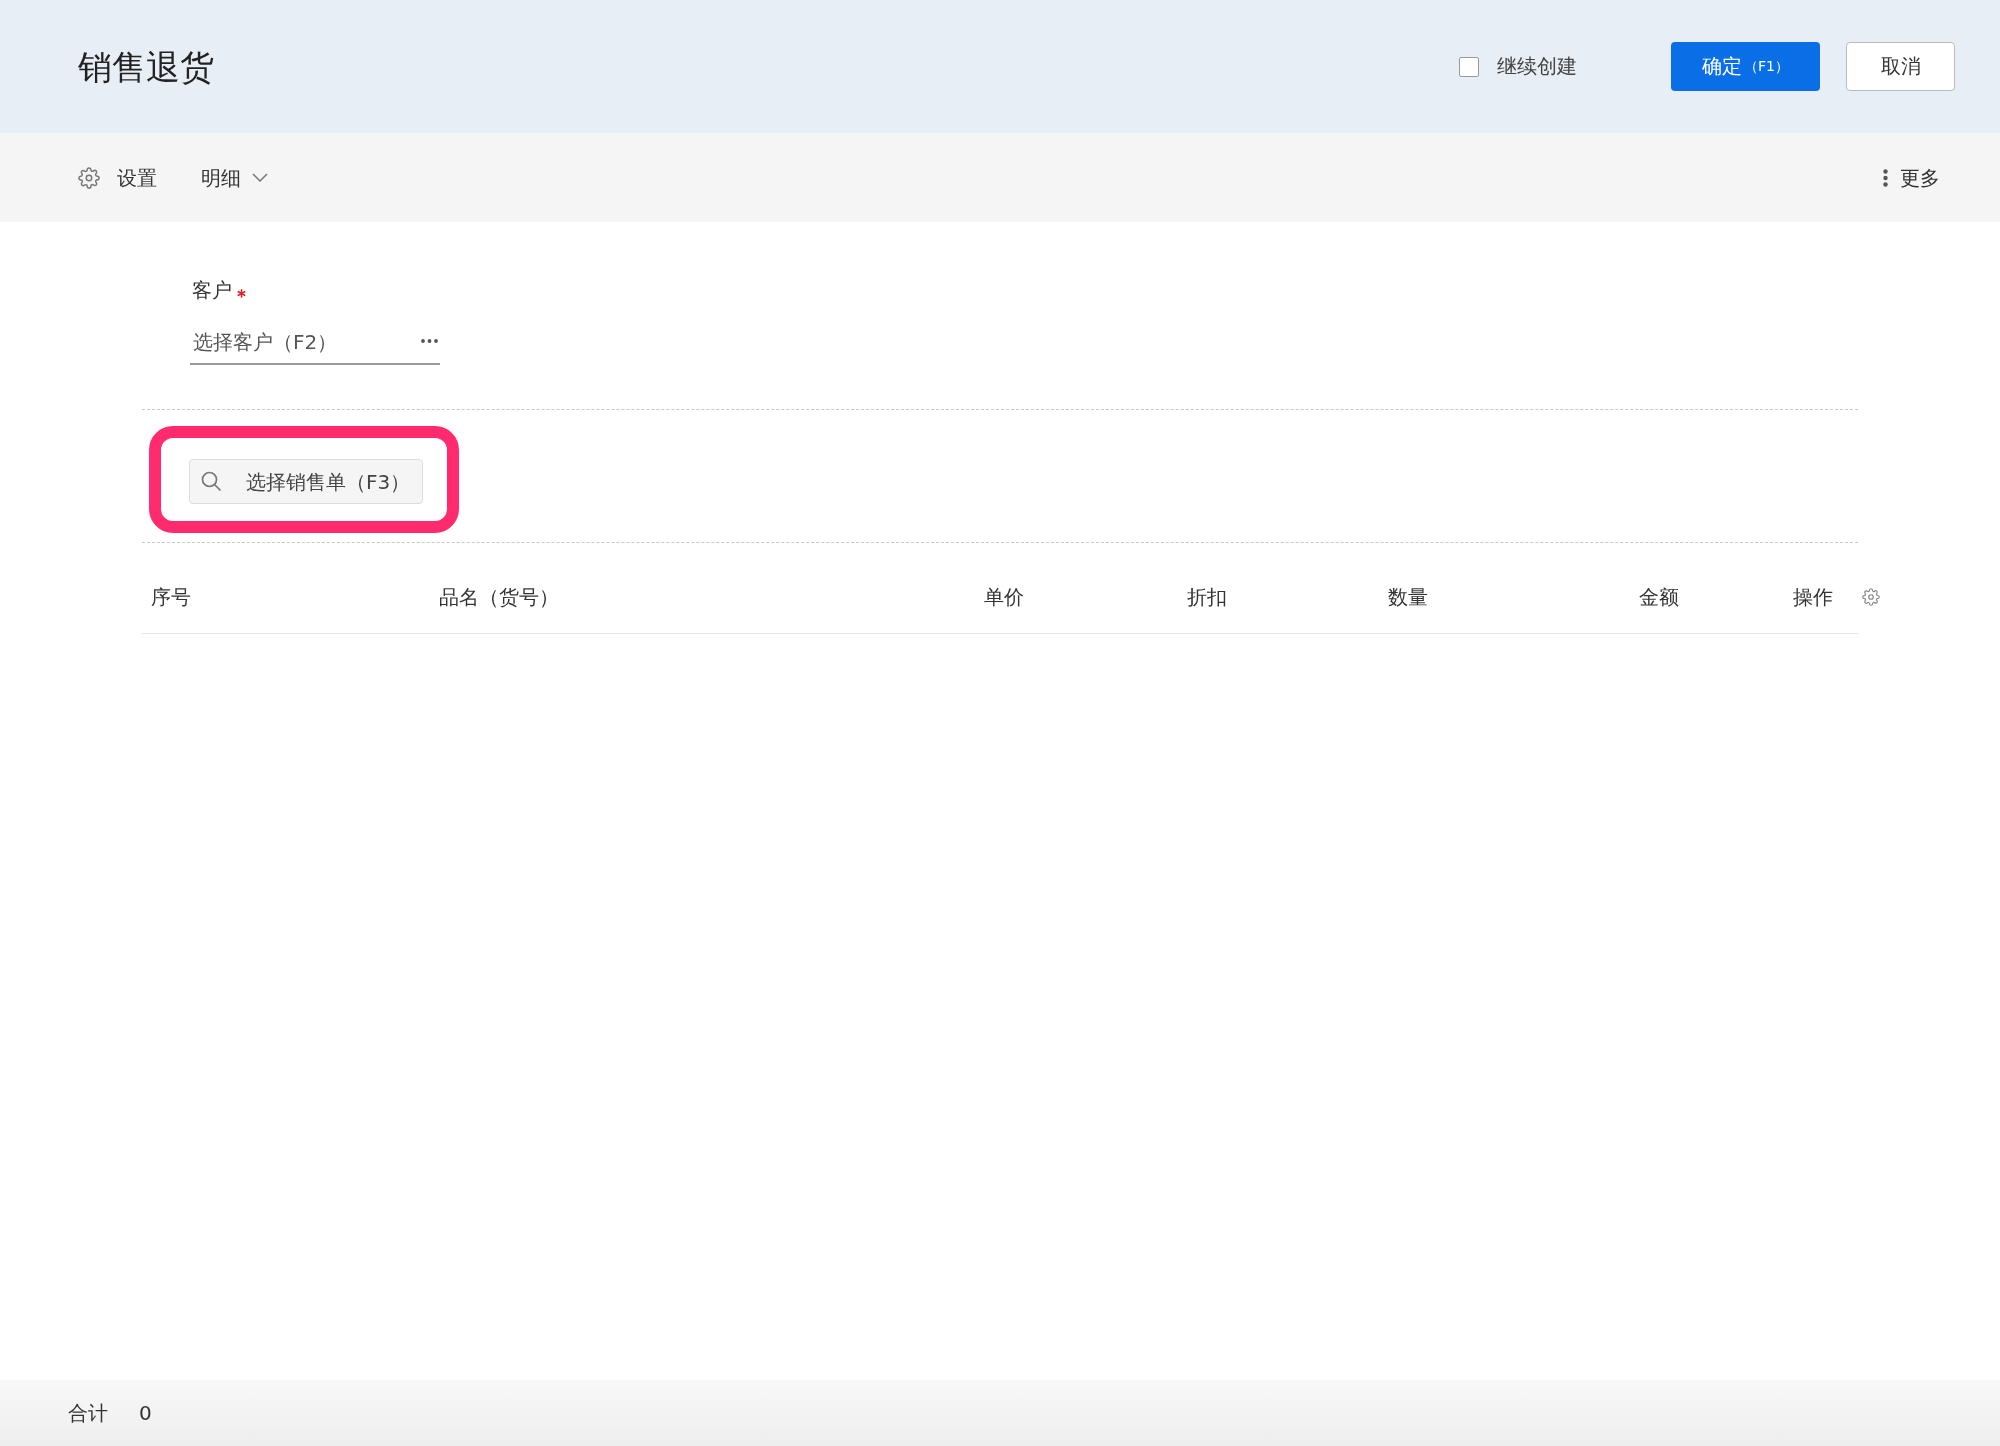  What do you see at coordinates (1813, 597) in the screenshot?
I see `column-header: 操作` at bounding box center [1813, 597].